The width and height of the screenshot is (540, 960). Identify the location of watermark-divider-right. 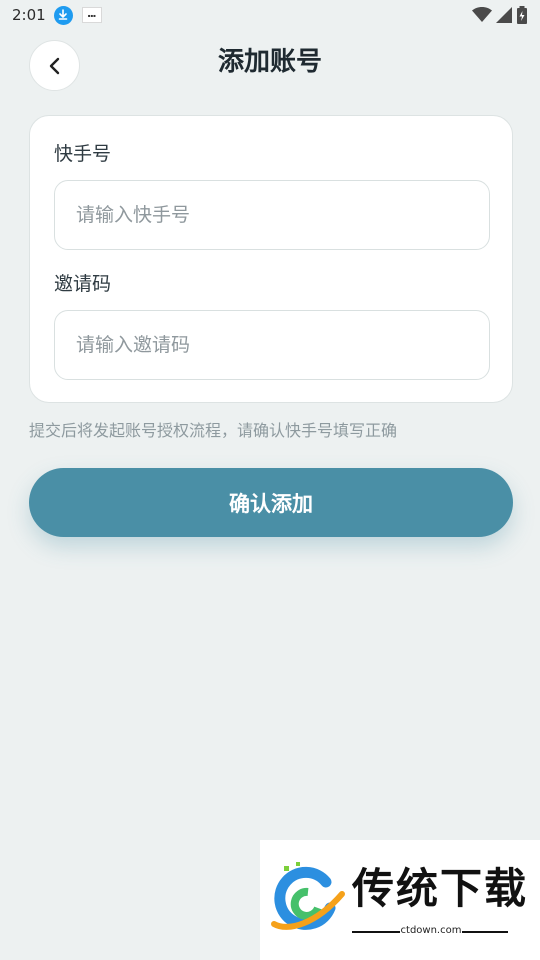
(485, 932).